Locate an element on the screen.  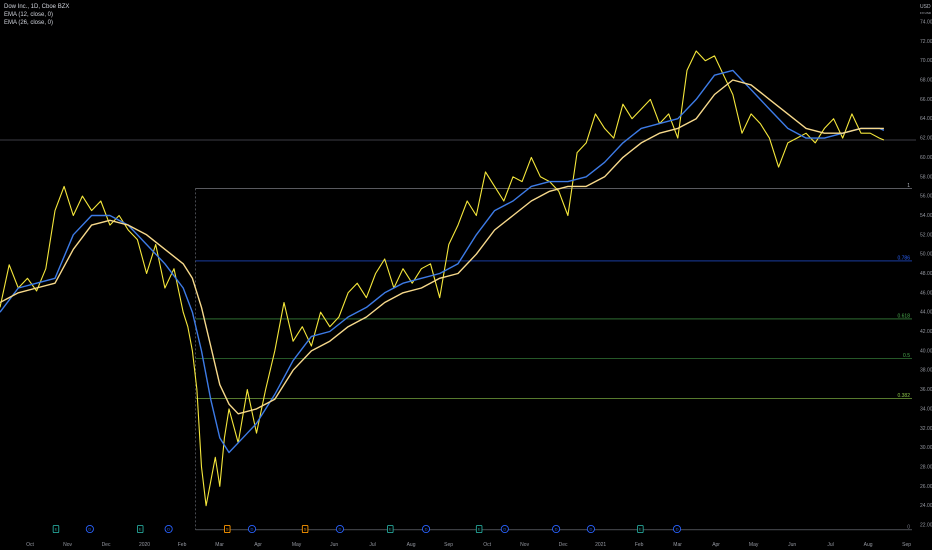
y-tick-label: 38.00 is located at coordinates (926, 371).